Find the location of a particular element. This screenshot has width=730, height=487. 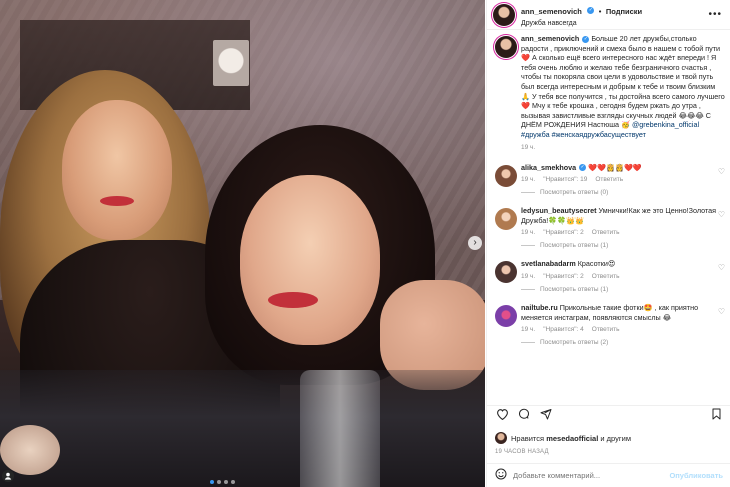

likes-summary: Нравится mesedaofficial и другим is located at coordinates (563, 438).